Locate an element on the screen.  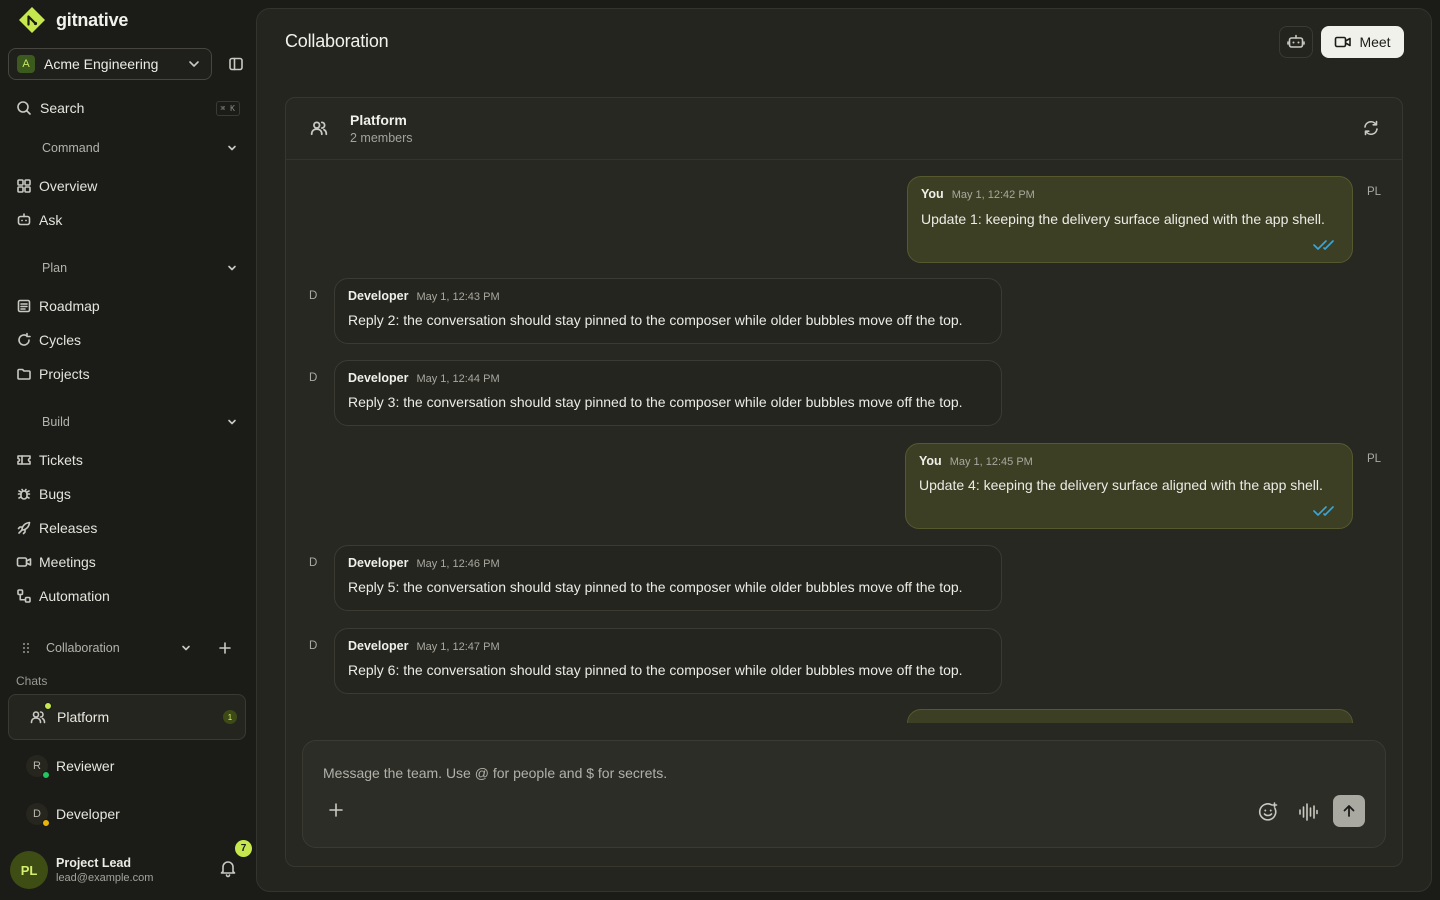
cycle-icon is located at coordinates (24, 339).